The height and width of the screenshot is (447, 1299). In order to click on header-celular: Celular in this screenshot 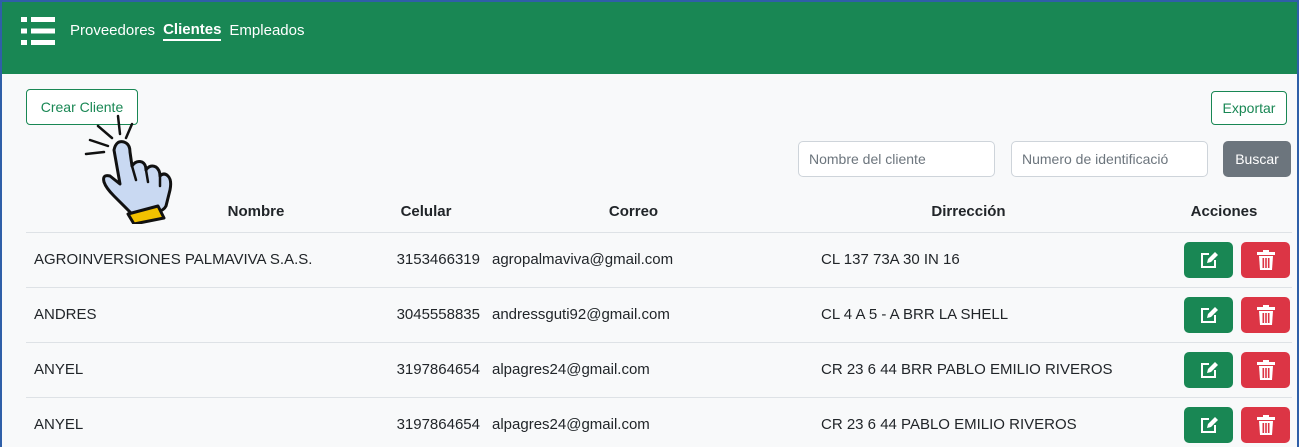, I will do `click(426, 212)`.